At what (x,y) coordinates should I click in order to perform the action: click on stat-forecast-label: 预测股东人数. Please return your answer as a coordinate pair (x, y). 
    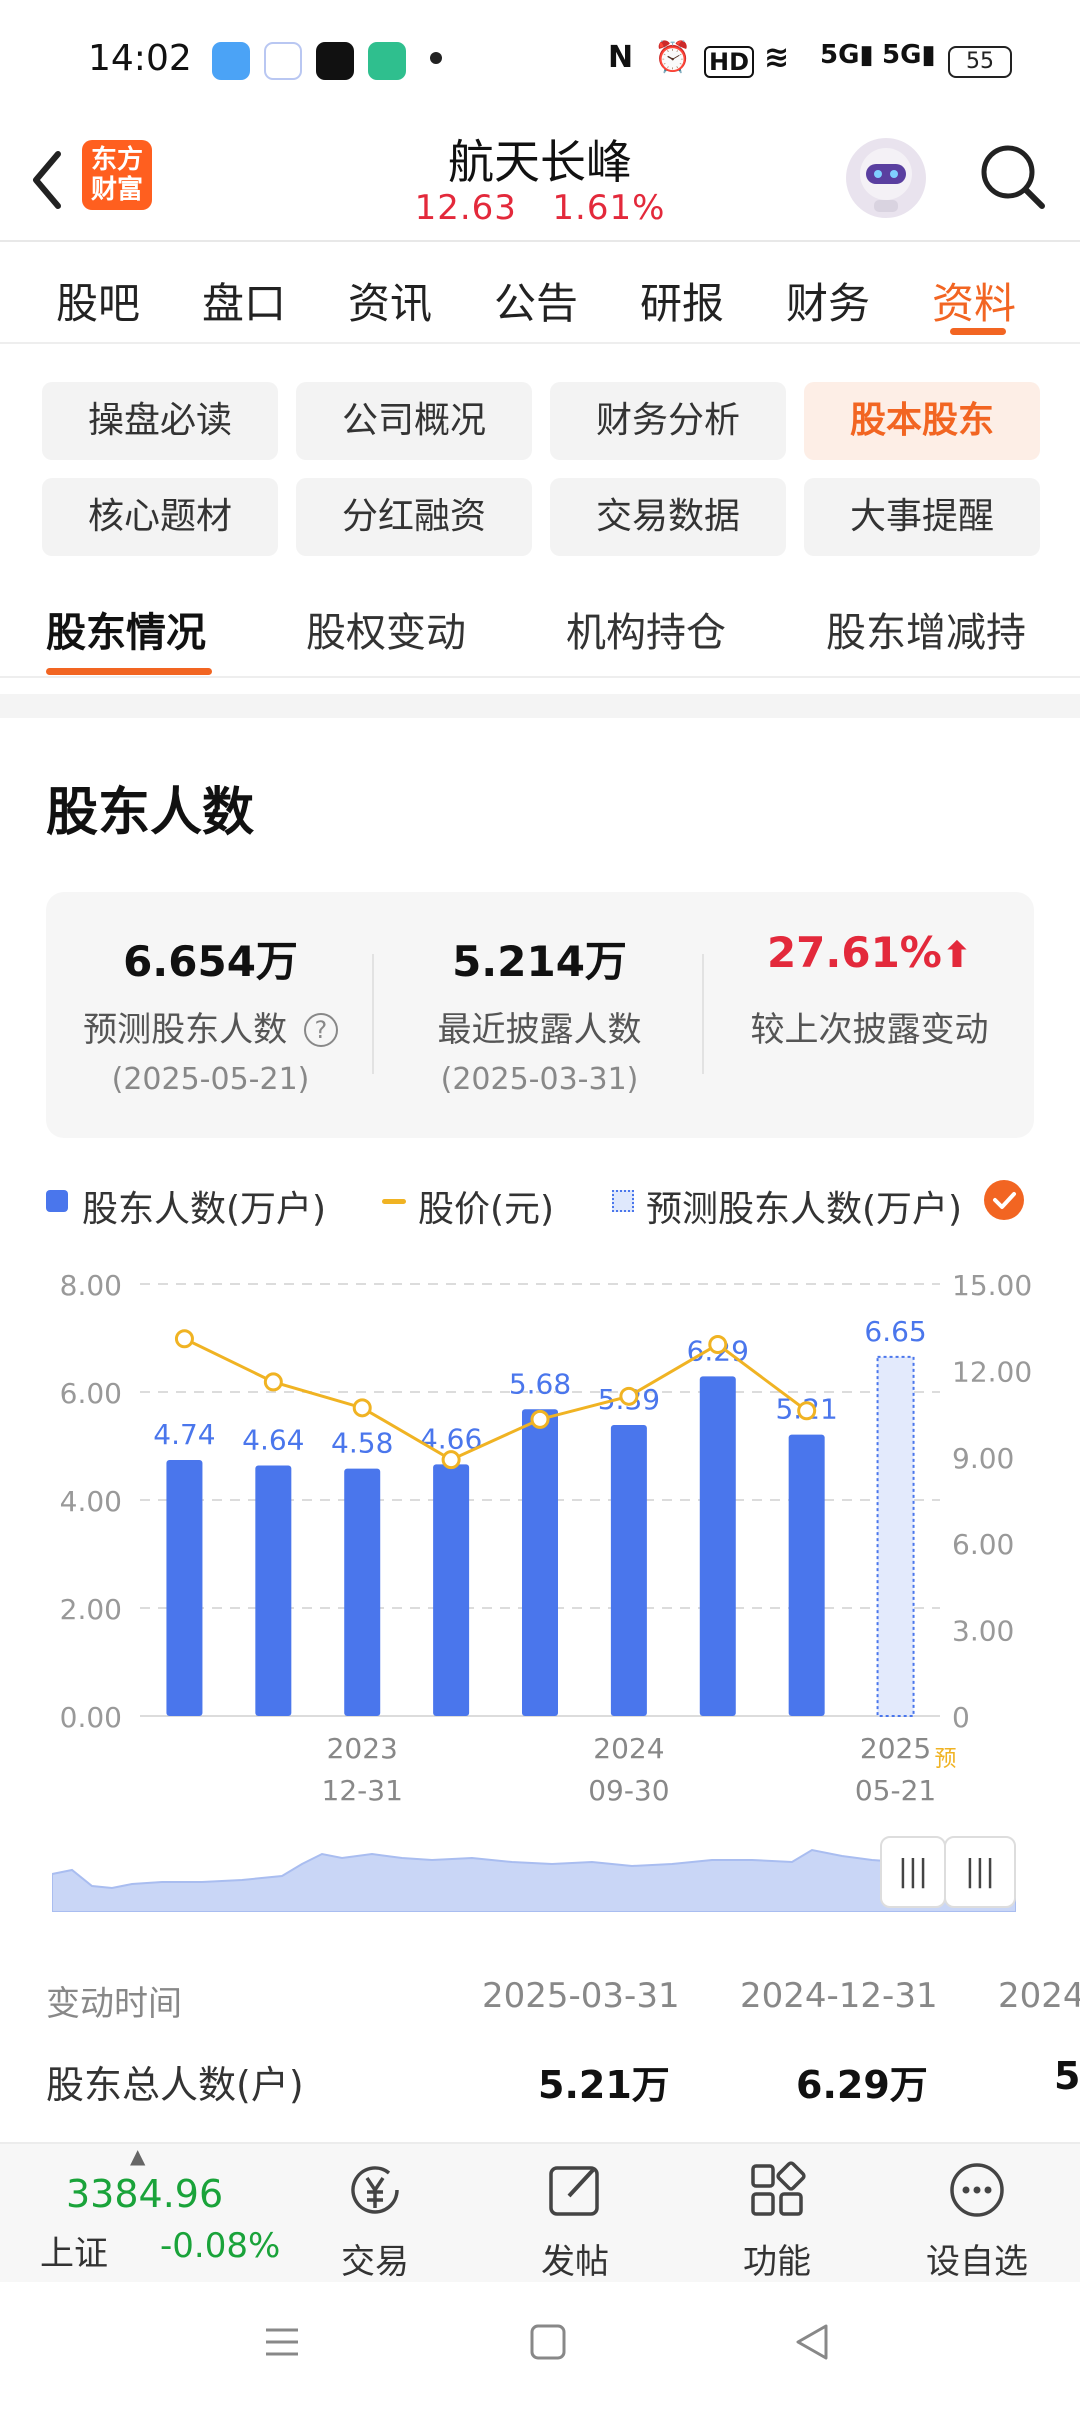
    Looking at the image, I should click on (185, 1030).